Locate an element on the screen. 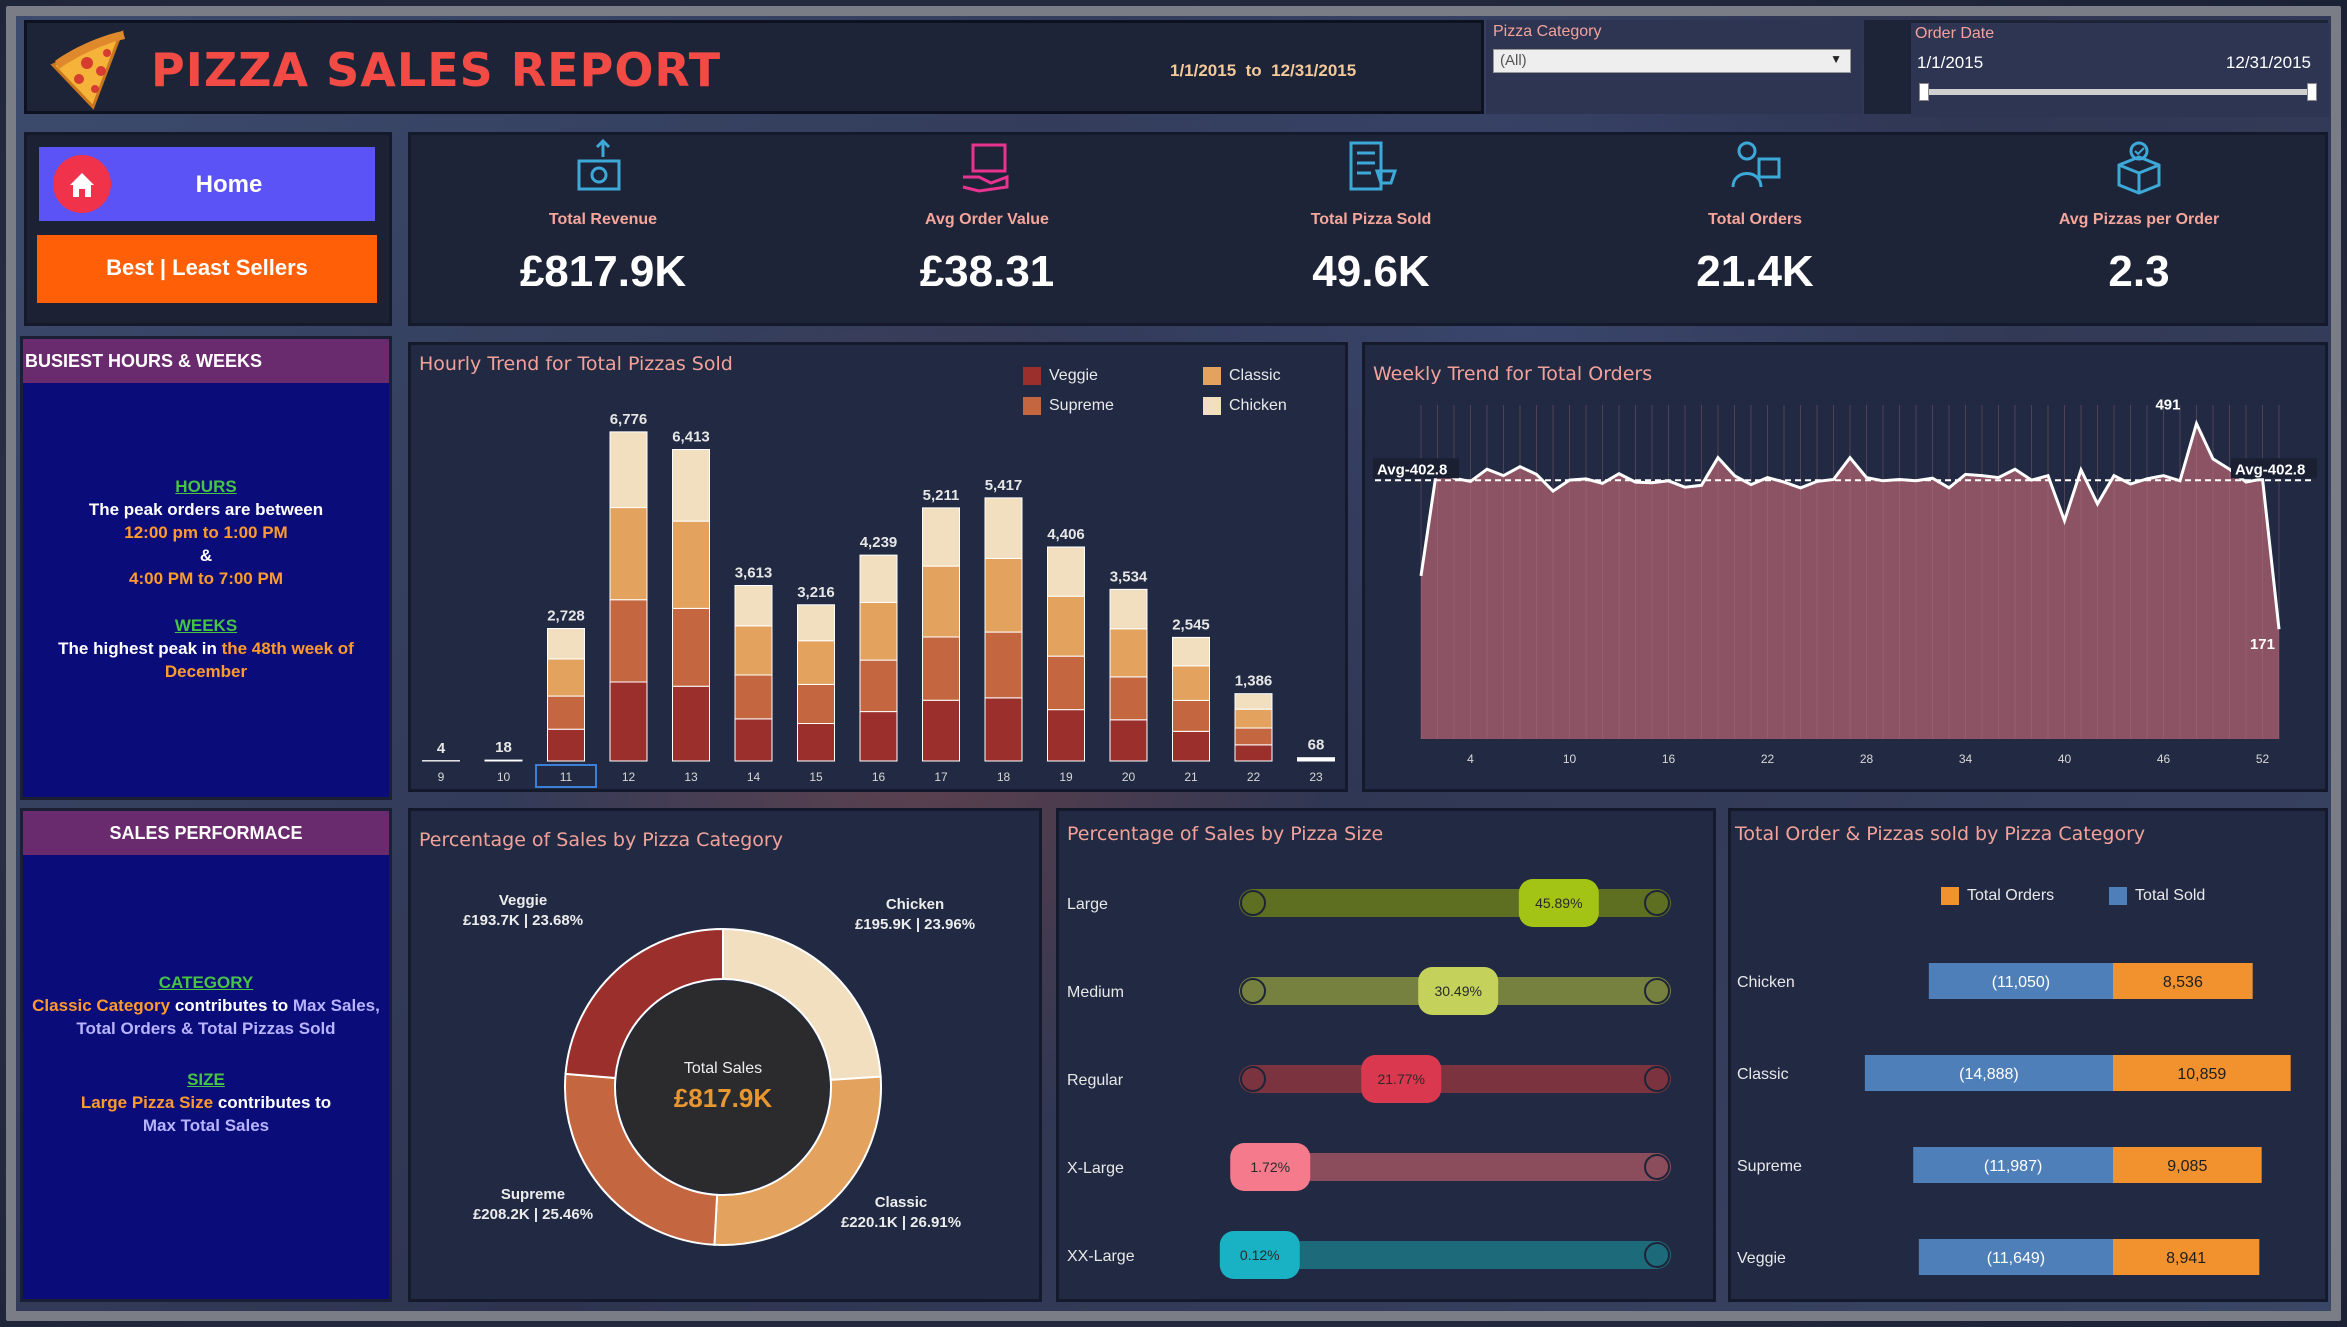  home-label: Home is located at coordinates (229, 184).